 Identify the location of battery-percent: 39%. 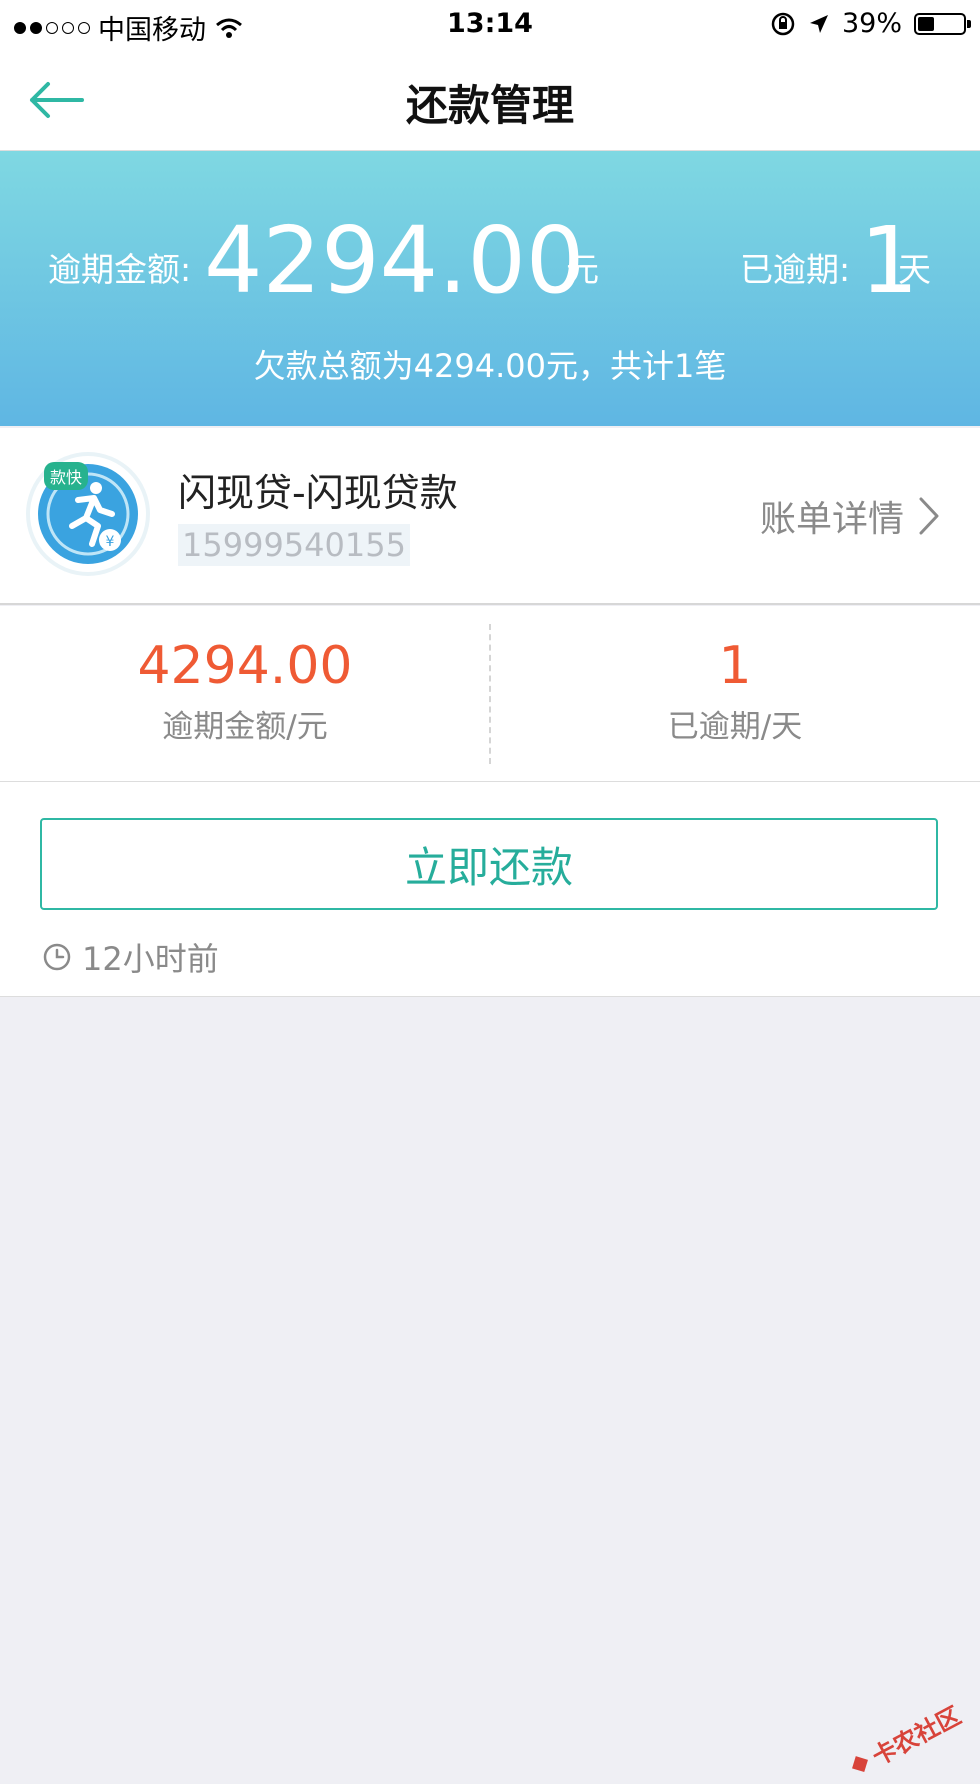
(871, 23).